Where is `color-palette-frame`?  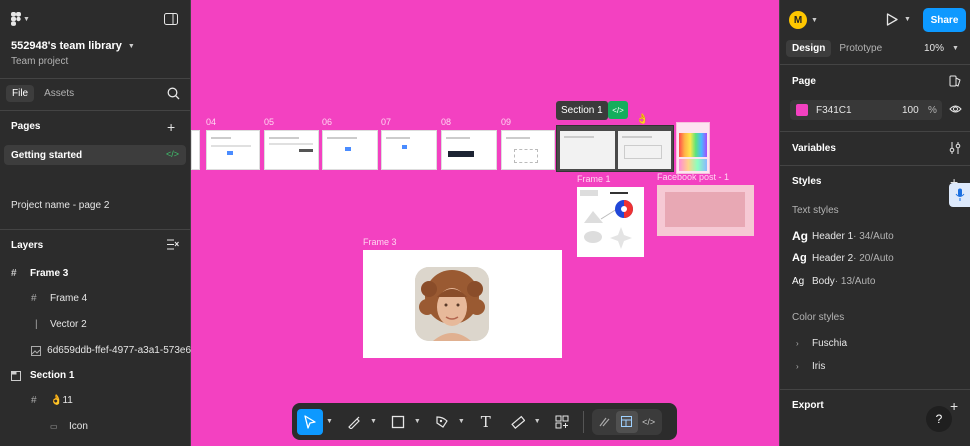
color-palette-frame is located at coordinates (693, 148).